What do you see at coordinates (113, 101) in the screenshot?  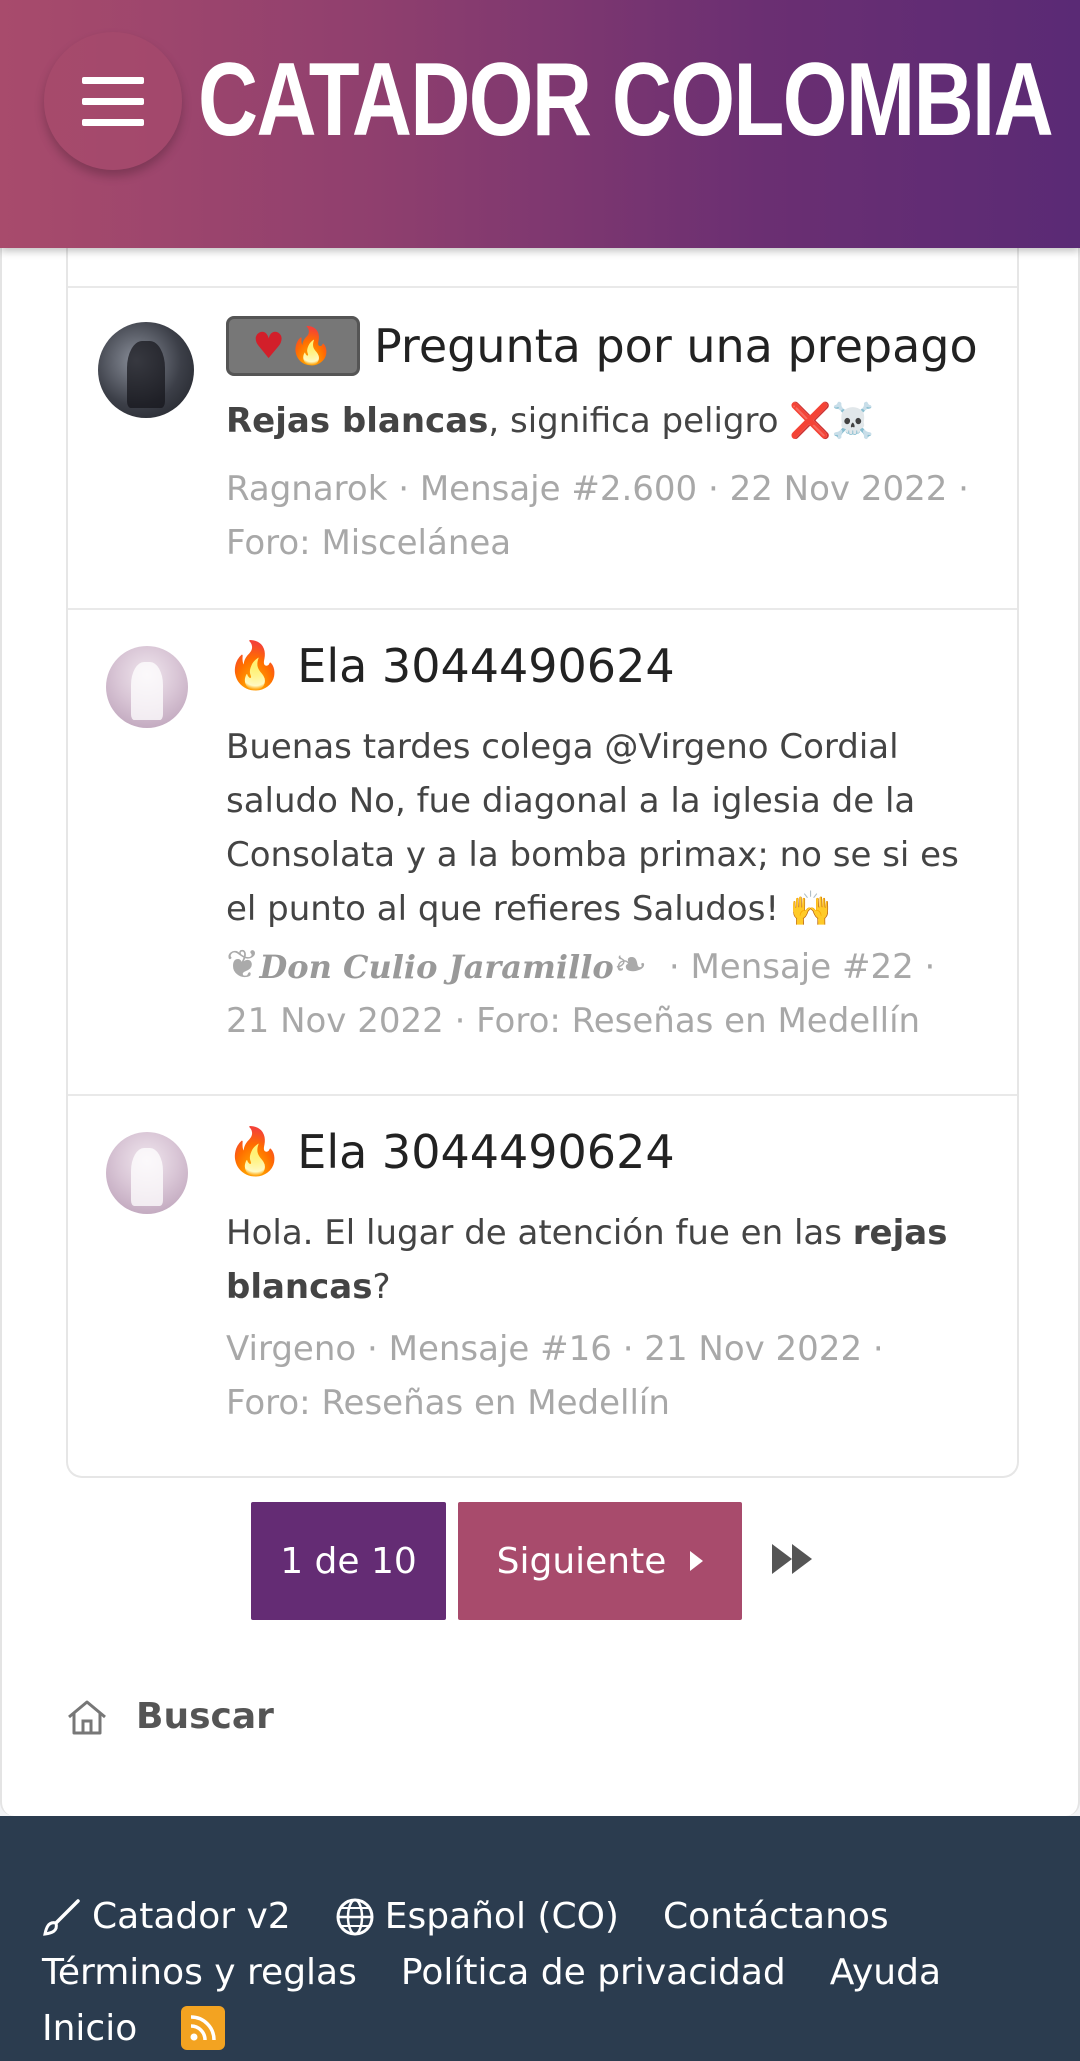 I see `menu-button` at bounding box center [113, 101].